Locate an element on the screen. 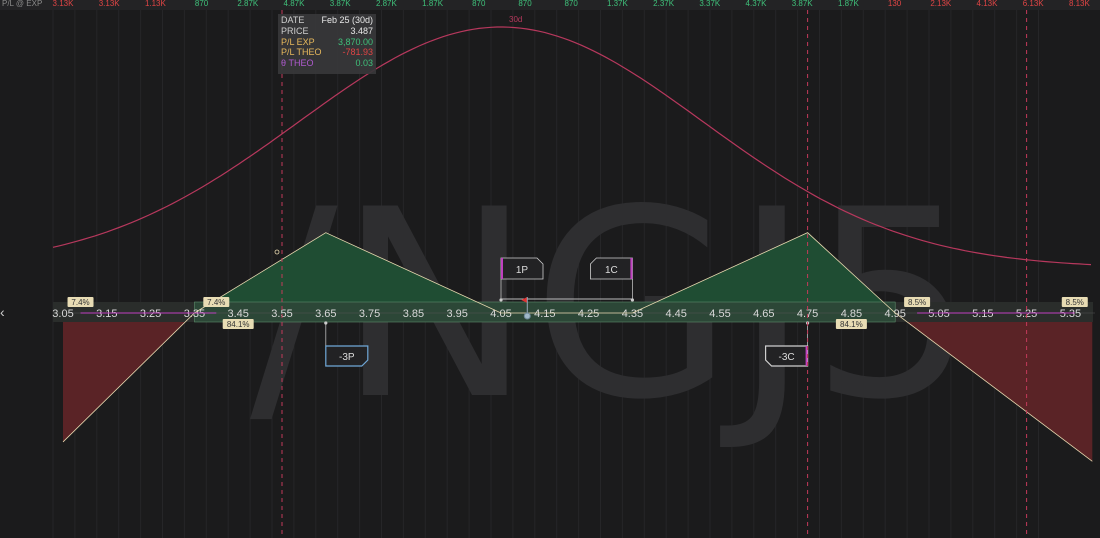 The width and height of the screenshot is (1100, 538). tooltip-label: θ THEO is located at coordinates (297, 63).